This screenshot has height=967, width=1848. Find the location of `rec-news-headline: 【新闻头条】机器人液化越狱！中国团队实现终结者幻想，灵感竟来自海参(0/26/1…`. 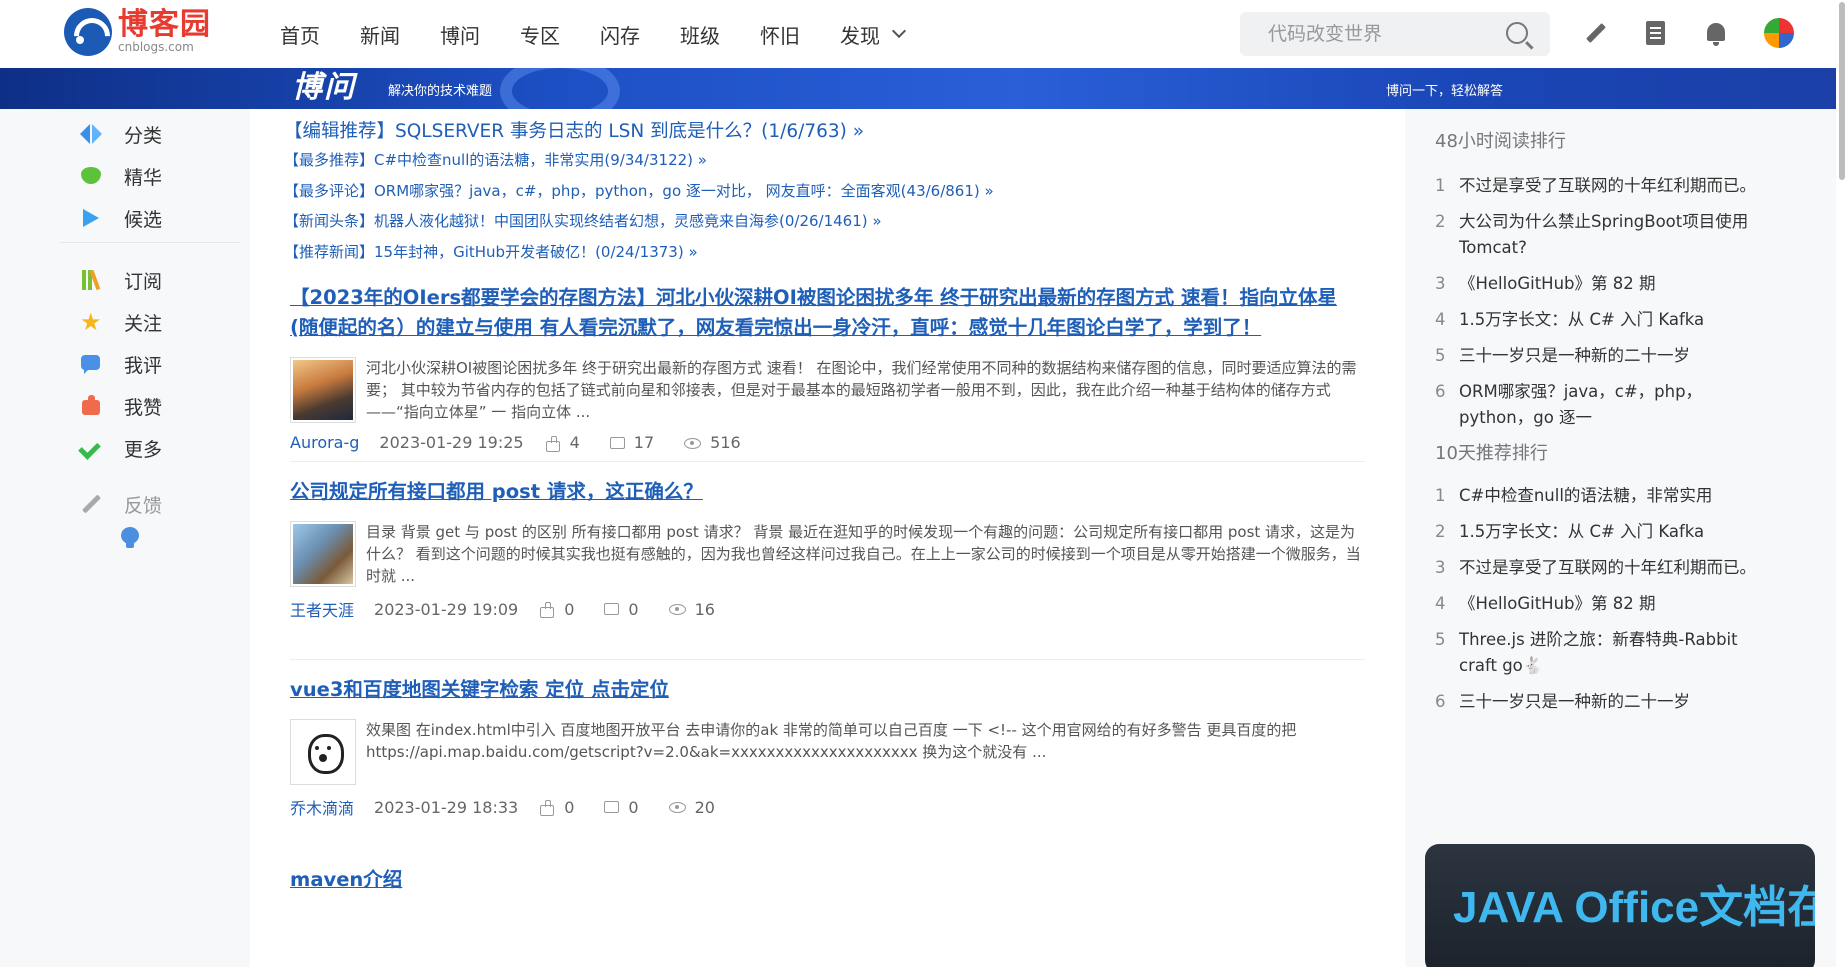

rec-news-headline: 【新闻头条】机器人液化越狱！中国团队实现终结者幻想，灵感竟来自海参(0/26/1… is located at coordinates (583, 220).